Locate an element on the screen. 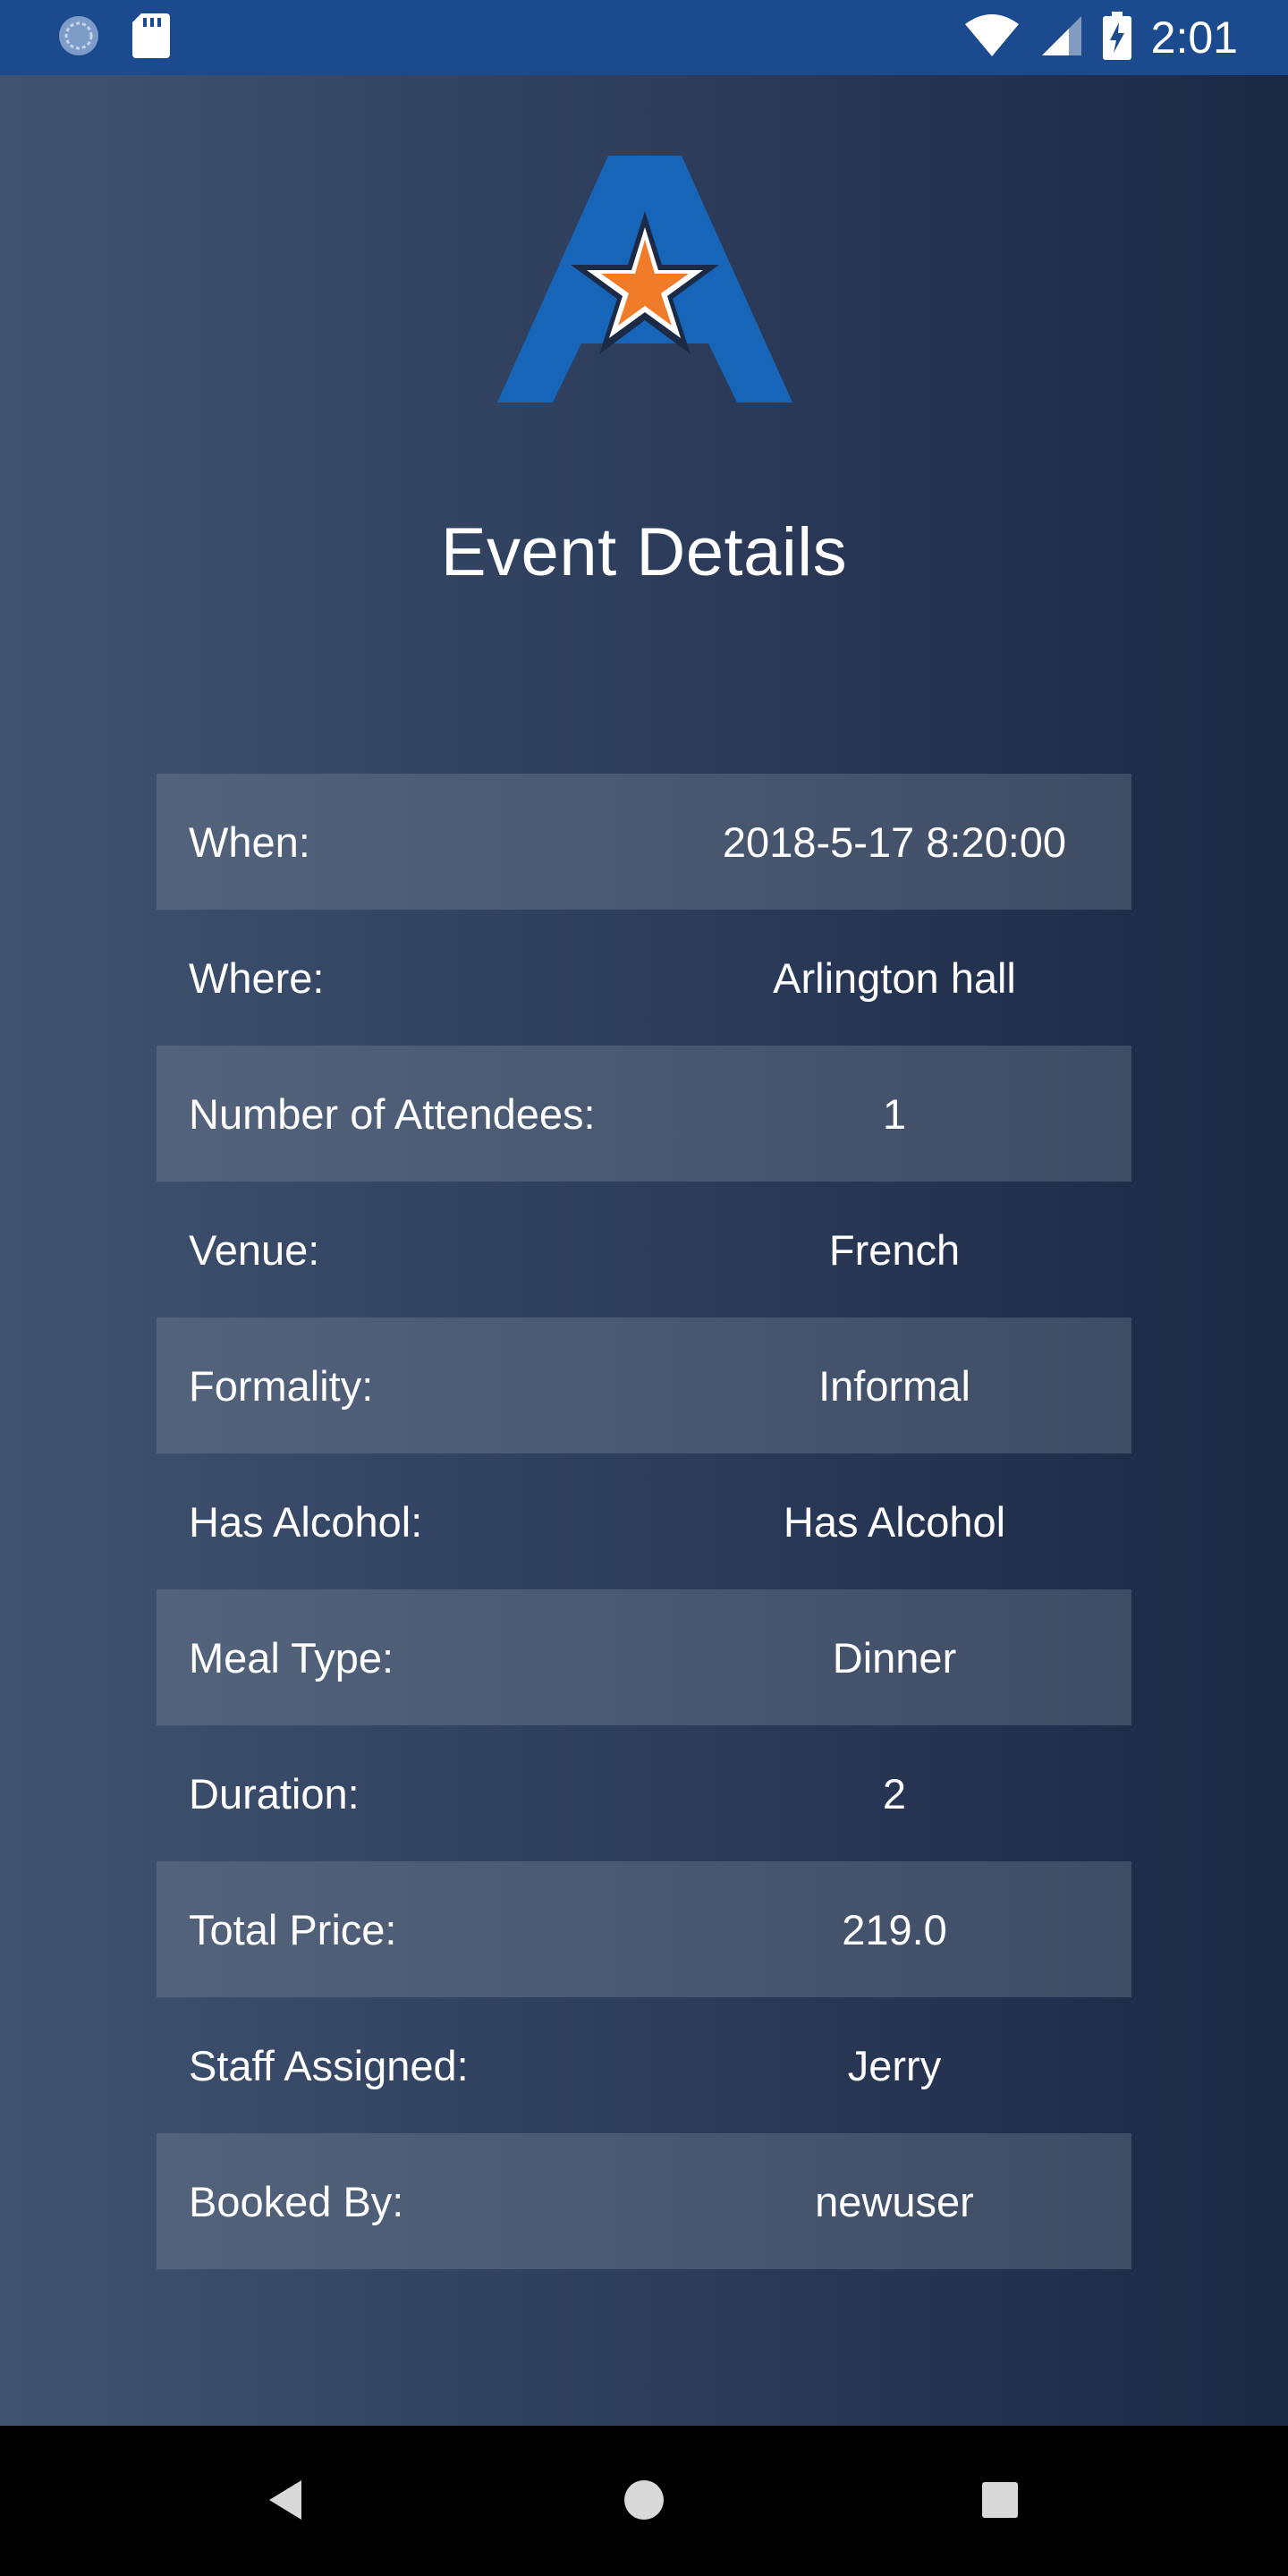 The width and height of the screenshot is (1288, 2576). detail-row-where: Where: Arlington hall is located at coordinates (644, 978).